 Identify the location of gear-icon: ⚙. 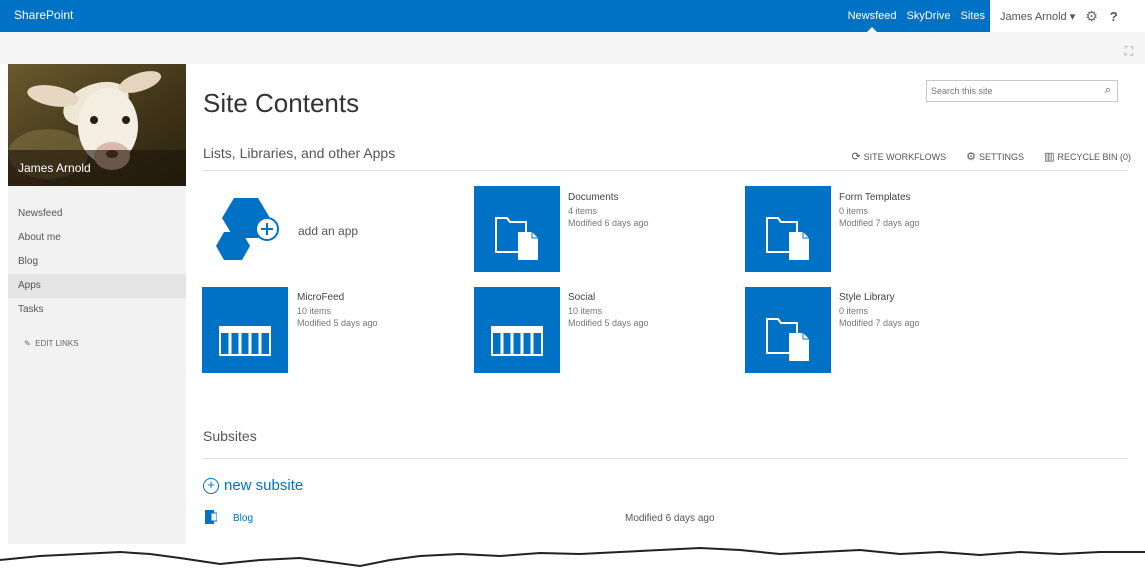
(1091, 16).